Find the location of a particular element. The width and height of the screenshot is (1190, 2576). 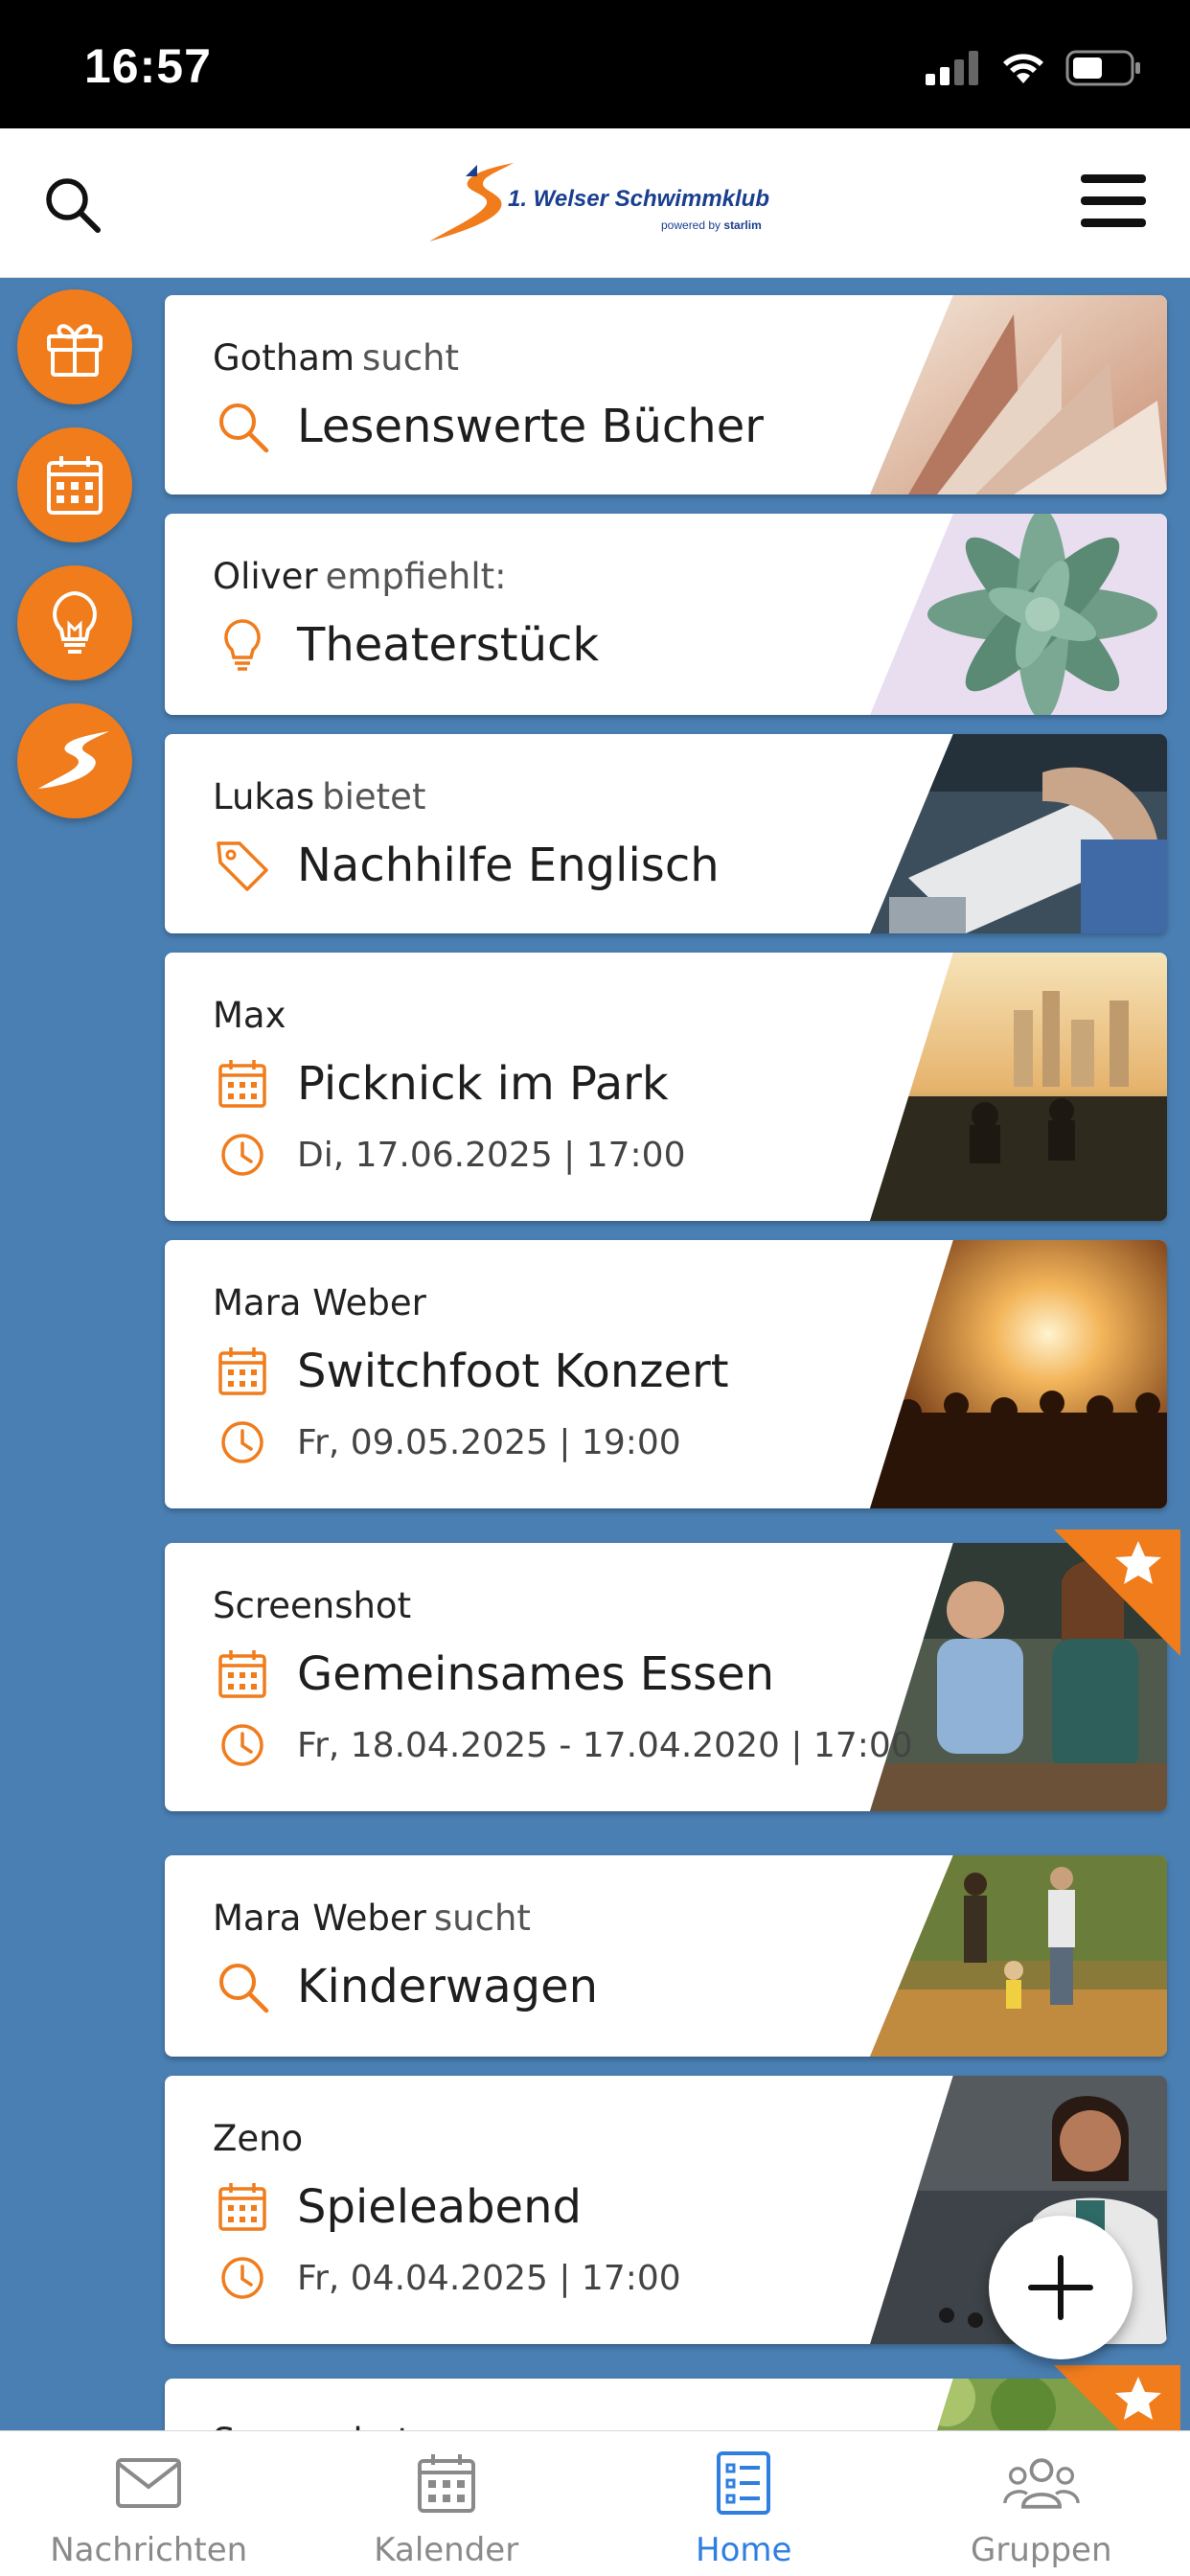

card-author: Zeno is located at coordinates (258, 2138).